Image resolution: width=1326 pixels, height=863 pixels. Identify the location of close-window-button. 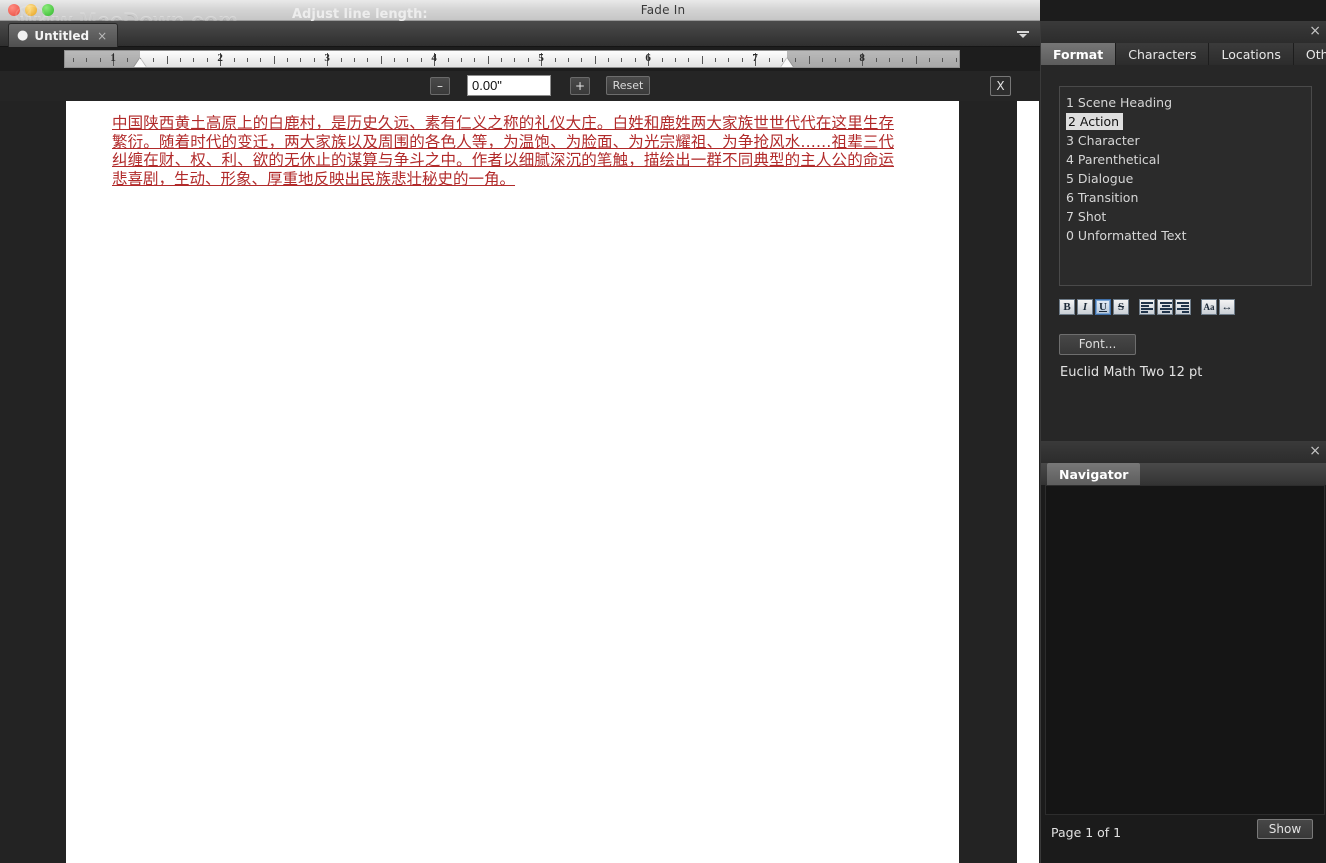
(14, 10).